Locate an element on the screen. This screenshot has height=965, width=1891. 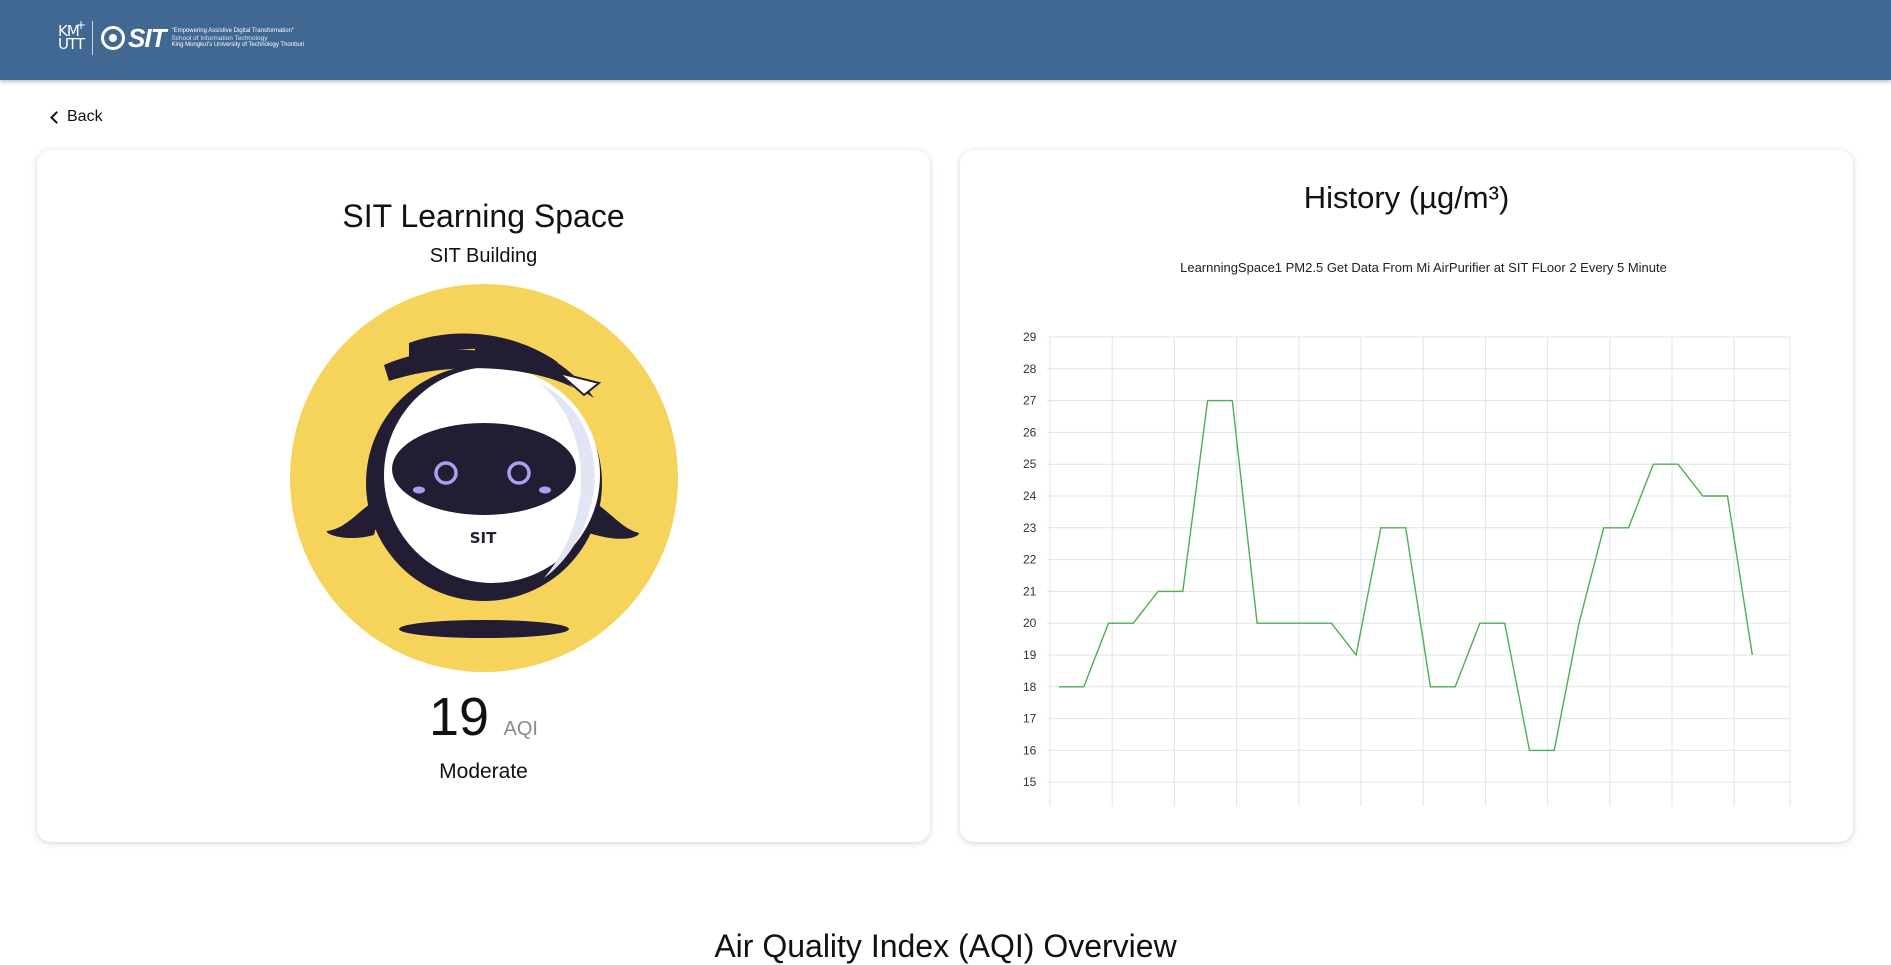
y-tick-label: 20 is located at coordinates (1030, 623).